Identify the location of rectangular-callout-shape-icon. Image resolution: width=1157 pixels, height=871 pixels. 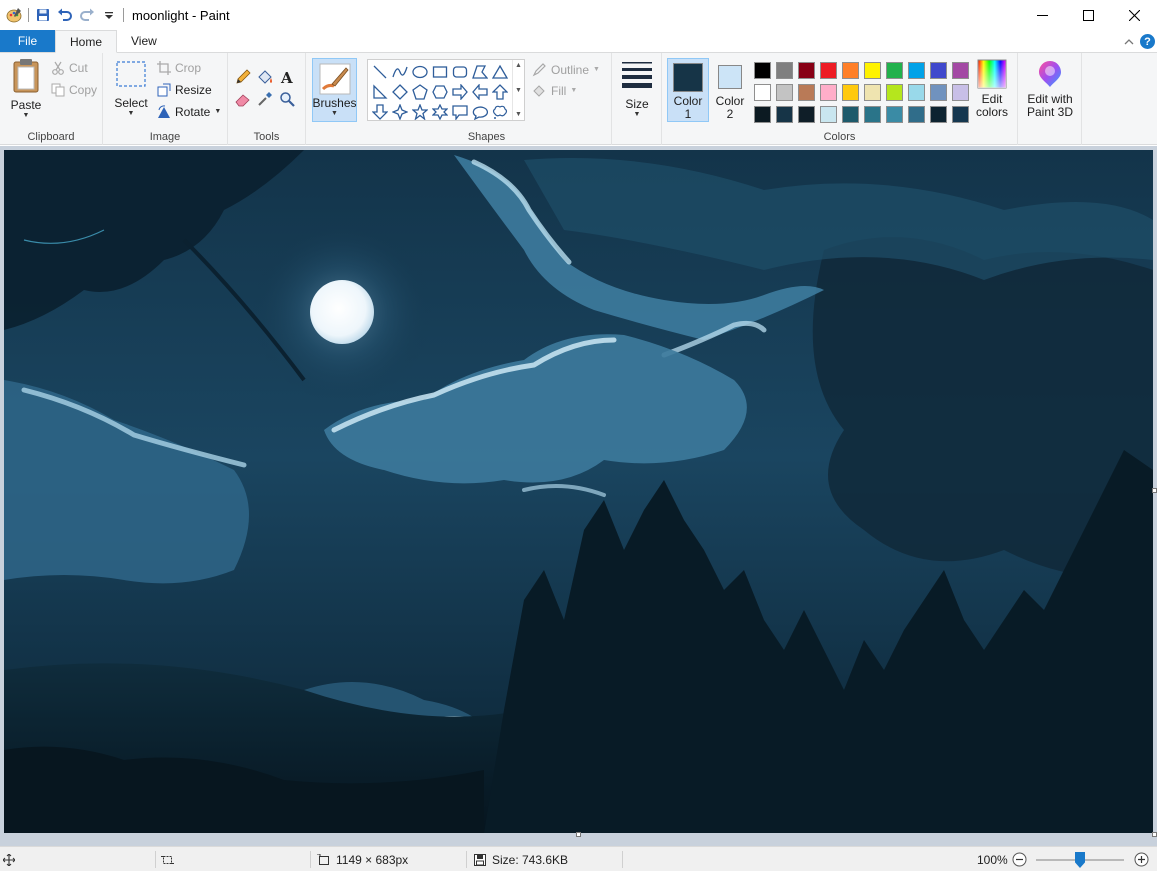
(460, 112).